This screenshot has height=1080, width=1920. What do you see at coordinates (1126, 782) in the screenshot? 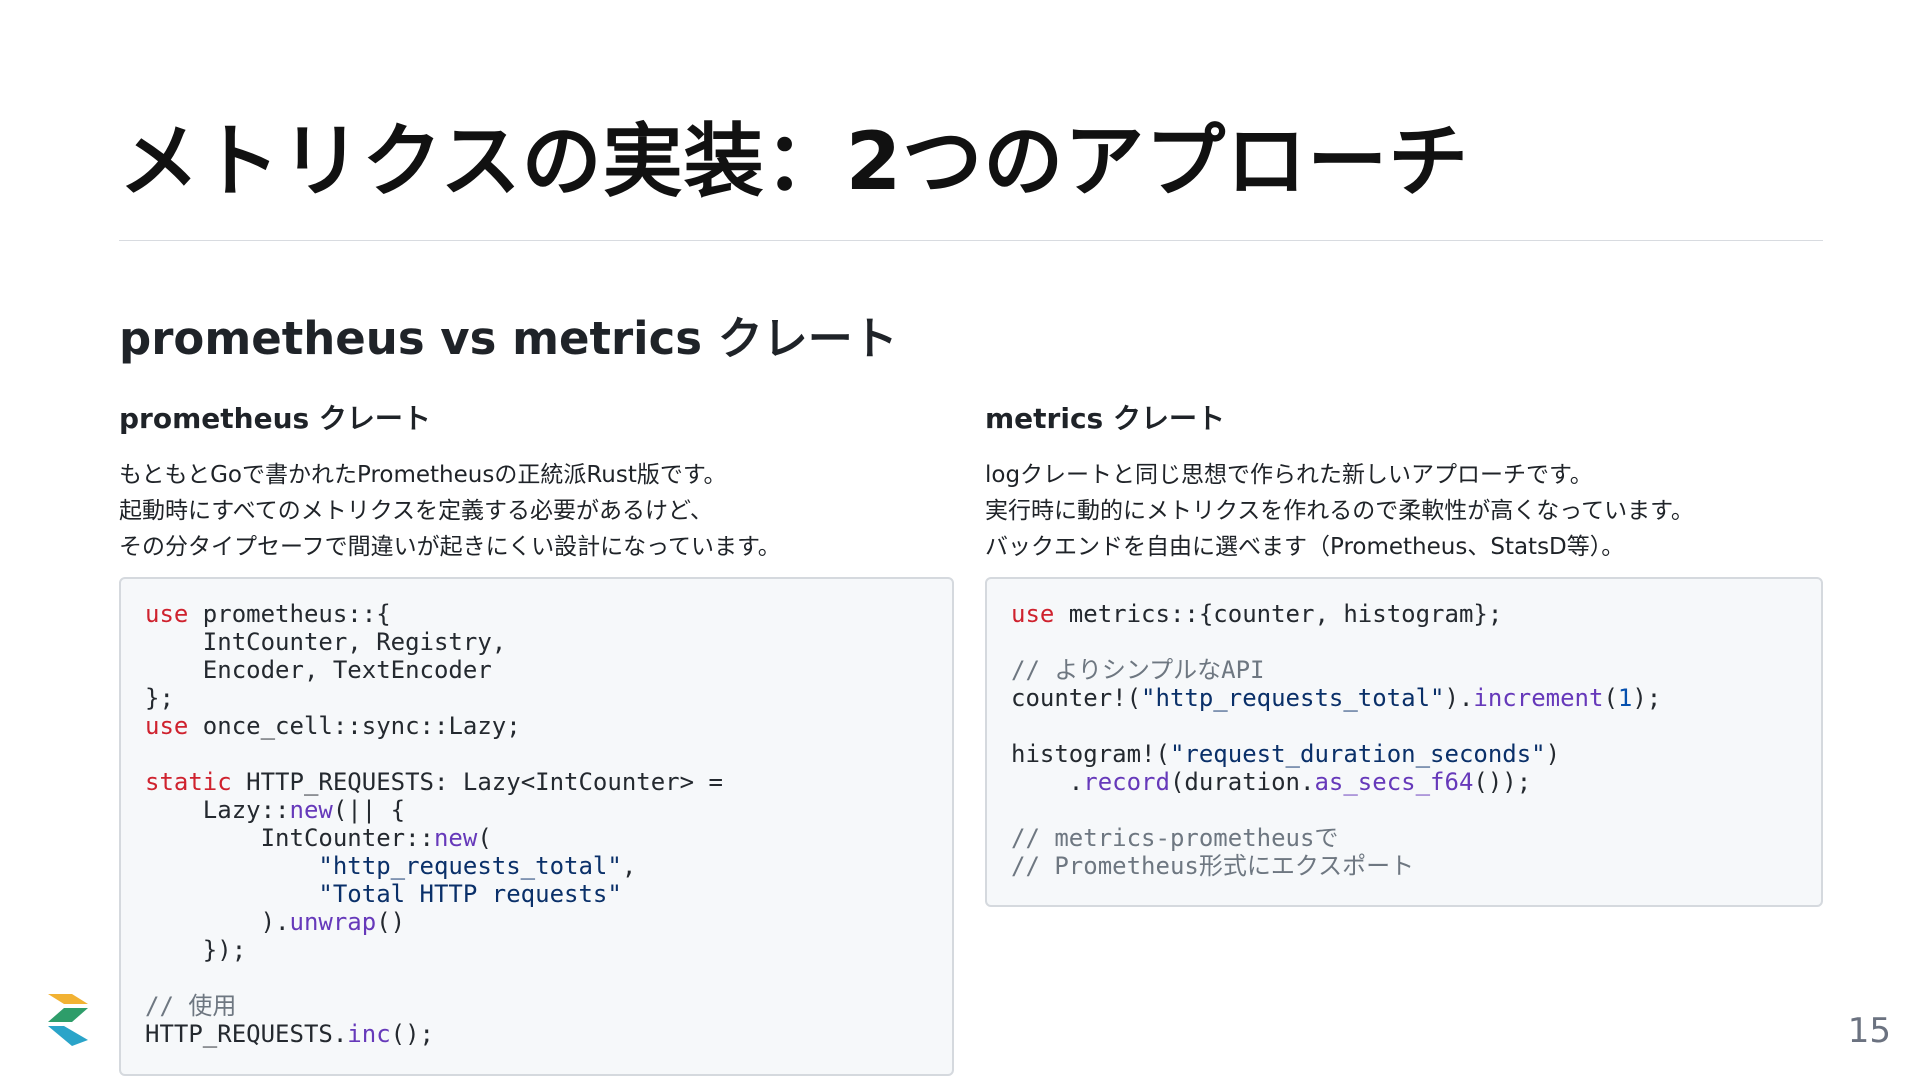
I see `code-token: record` at bounding box center [1126, 782].